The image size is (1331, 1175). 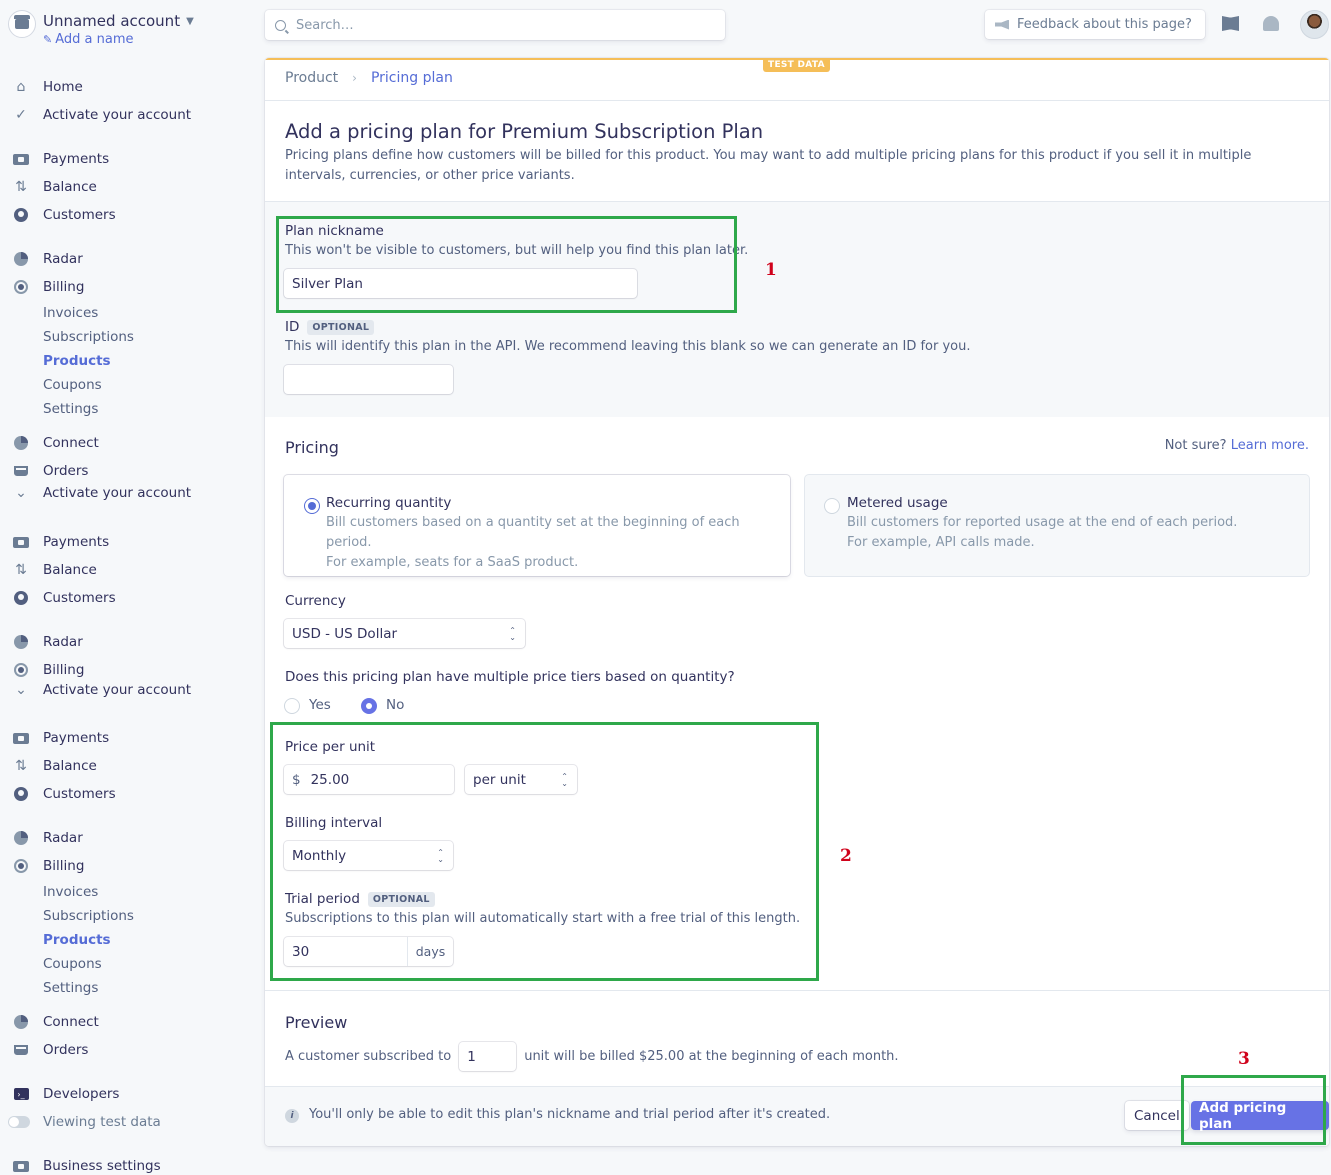 I want to click on connect-icon, so click(x=21, y=443).